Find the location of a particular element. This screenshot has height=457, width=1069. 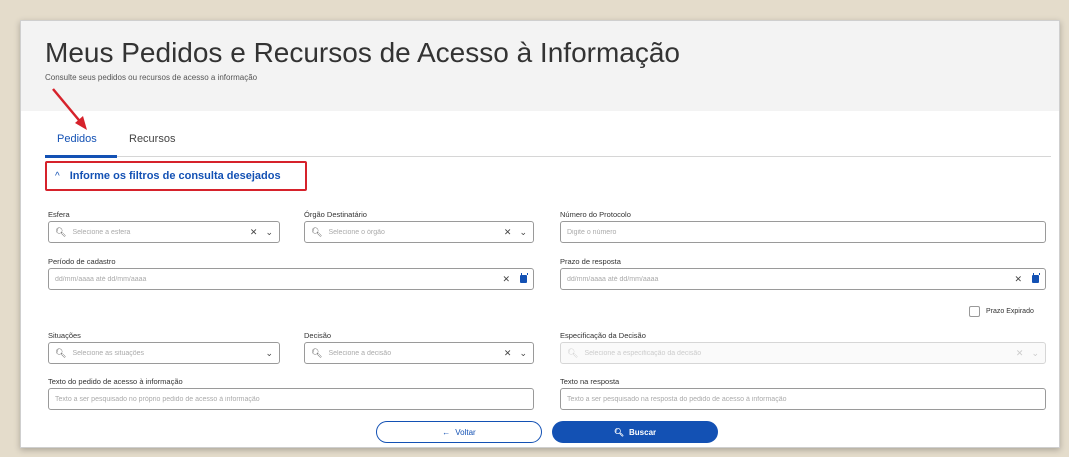

decisao-label: Decisão is located at coordinates (318, 335).